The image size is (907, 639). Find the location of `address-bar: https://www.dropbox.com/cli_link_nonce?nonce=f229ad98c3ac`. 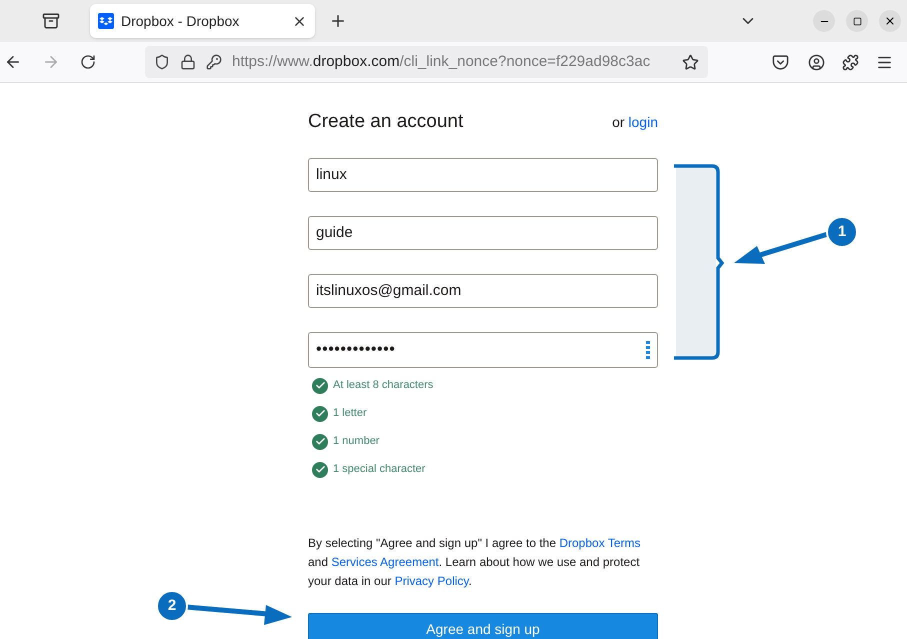

address-bar: https://www.dropbox.com/cli_link_nonce?nonce=f229ad98c3ac is located at coordinates (426, 62).